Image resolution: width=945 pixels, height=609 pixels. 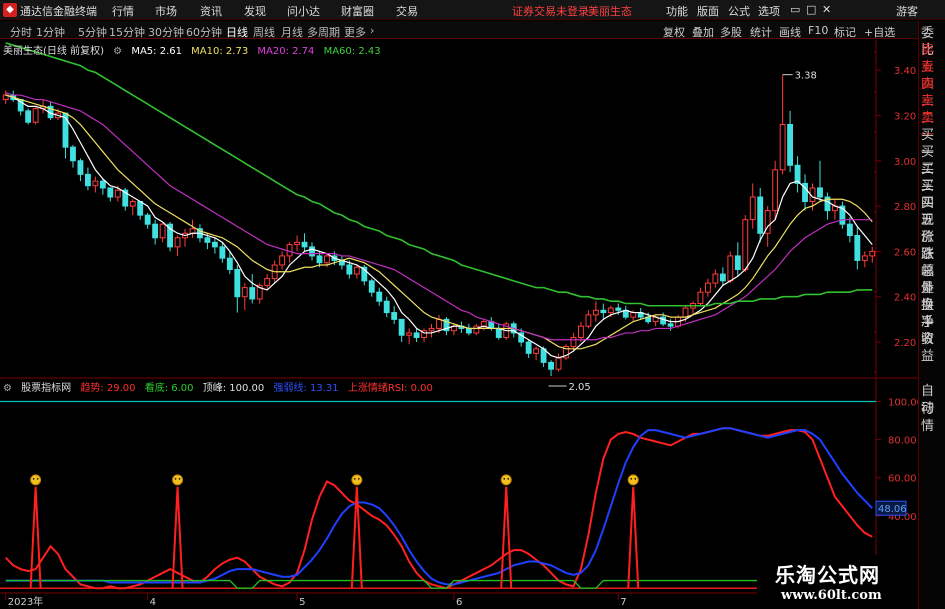 What do you see at coordinates (117, 51) in the screenshot?
I see `settings-gear-icon: ⚙` at bounding box center [117, 51].